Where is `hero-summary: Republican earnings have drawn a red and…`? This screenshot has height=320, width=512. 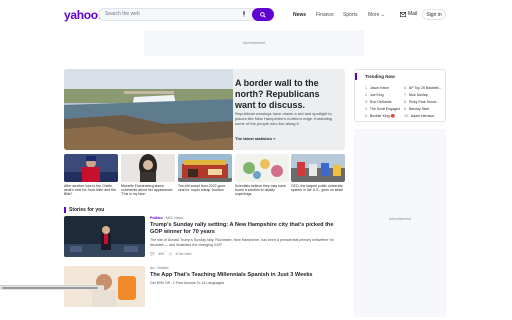 hero-summary: Republican earnings have drawn a red and… is located at coordinates (284, 118).